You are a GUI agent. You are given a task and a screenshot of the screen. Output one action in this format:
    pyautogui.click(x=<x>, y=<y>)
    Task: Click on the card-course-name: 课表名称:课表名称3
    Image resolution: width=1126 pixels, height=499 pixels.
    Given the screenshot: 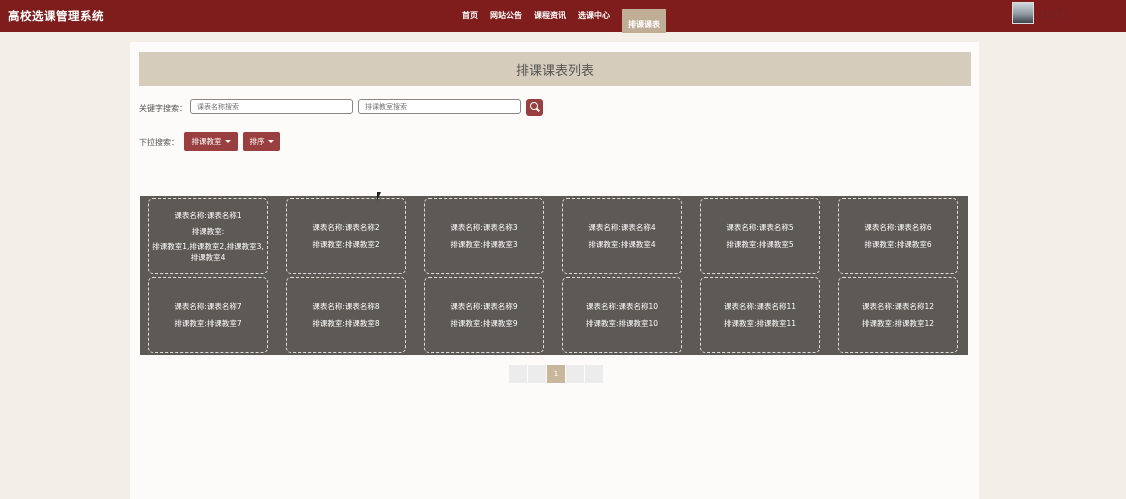 What is the action you would take?
    pyautogui.click(x=484, y=227)
    